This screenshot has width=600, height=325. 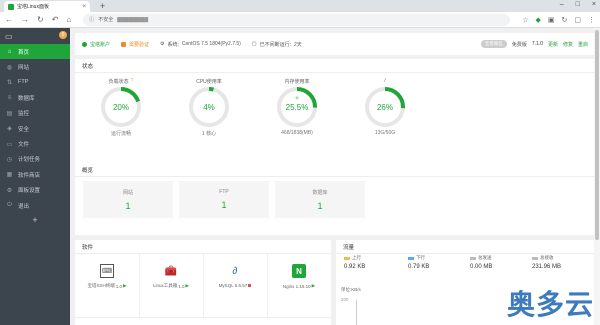 What do you see at coordinates (553, 44) in the screenshot?
I see `update-link: 更新` at bounding box center [553, 44].